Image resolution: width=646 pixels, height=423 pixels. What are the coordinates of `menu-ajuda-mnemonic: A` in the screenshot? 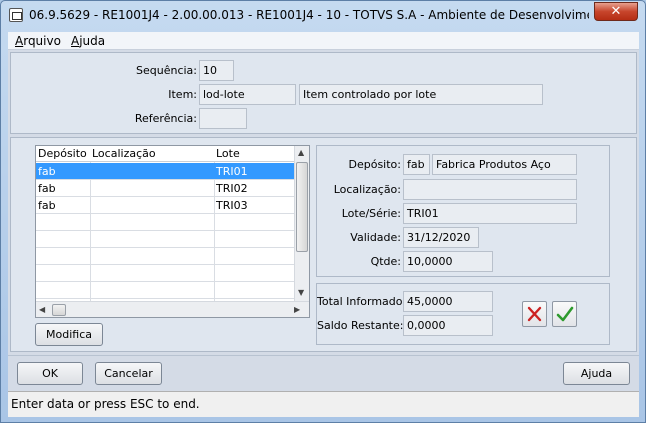 It's located at (75, 41).